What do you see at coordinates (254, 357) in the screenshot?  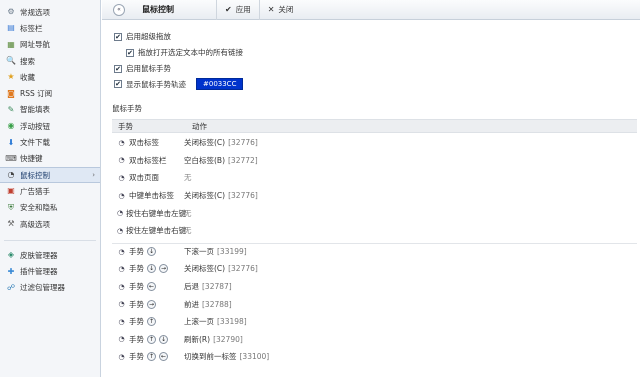 I see `command-code: [33100]` at bounding box center [254, 357].